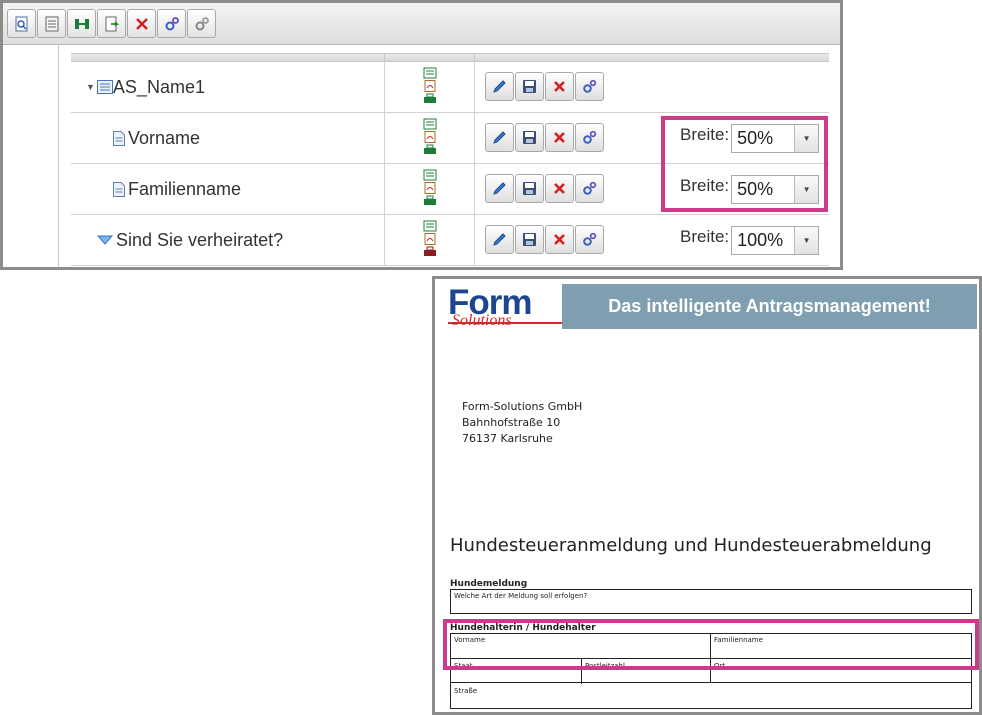 The image size is (982, 715). I want to click on tree-row: Sind Sie verheiratet? Breite: 100% ▼, so click(450, 240).